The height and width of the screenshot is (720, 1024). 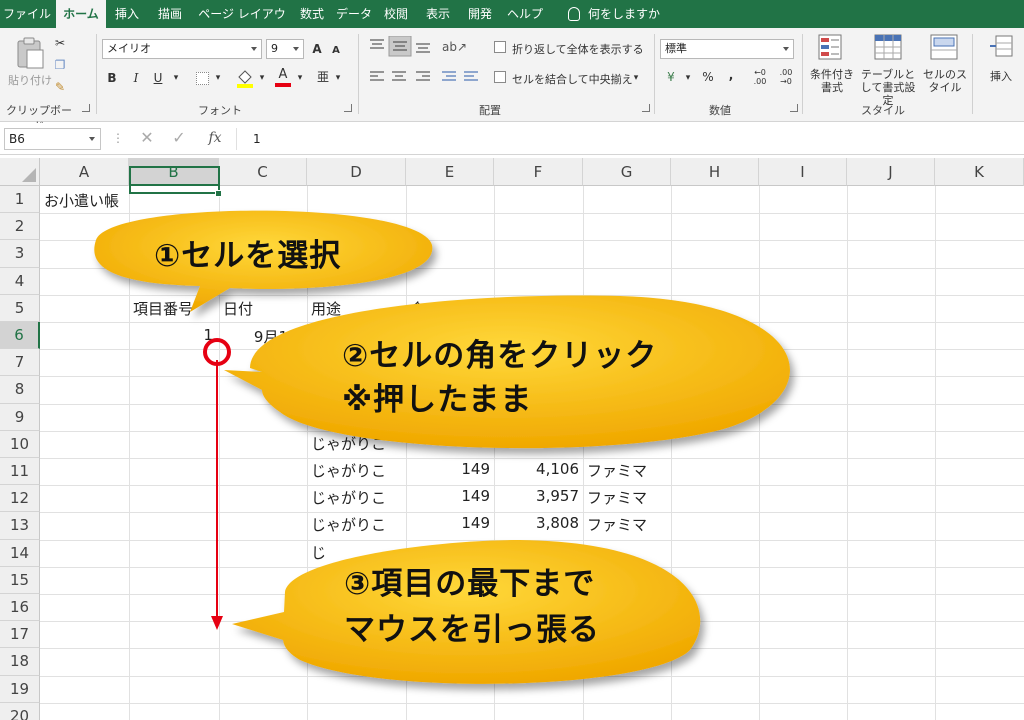 I want to click on callout-step2-line1: ②セルの角をクリック, so click(x=499, y=352).